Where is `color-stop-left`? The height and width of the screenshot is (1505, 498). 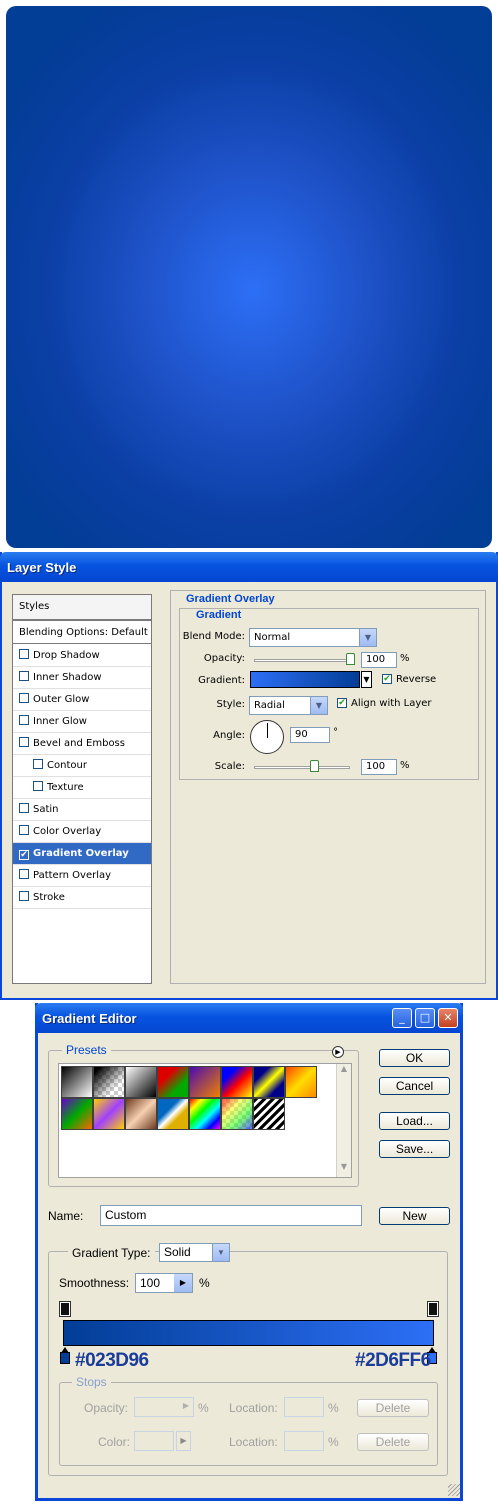
color-stop-left is located at coordinates (65, 1358).